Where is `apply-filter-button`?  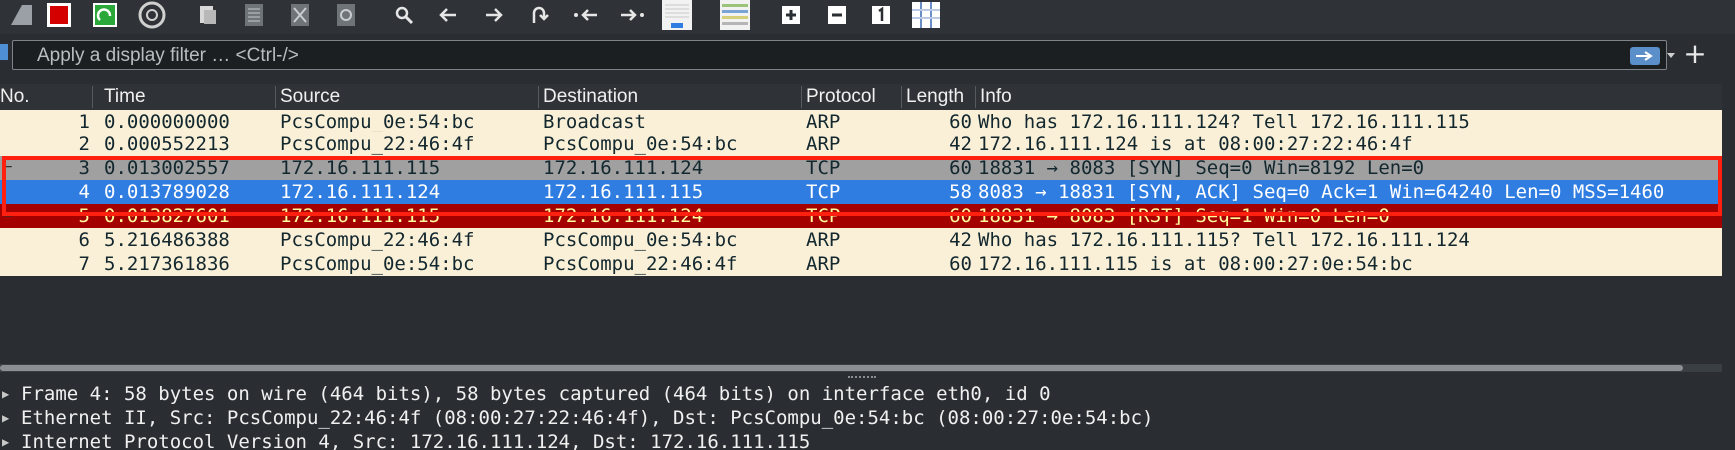
apply-filter-button is located at coordinates (1645, 56).